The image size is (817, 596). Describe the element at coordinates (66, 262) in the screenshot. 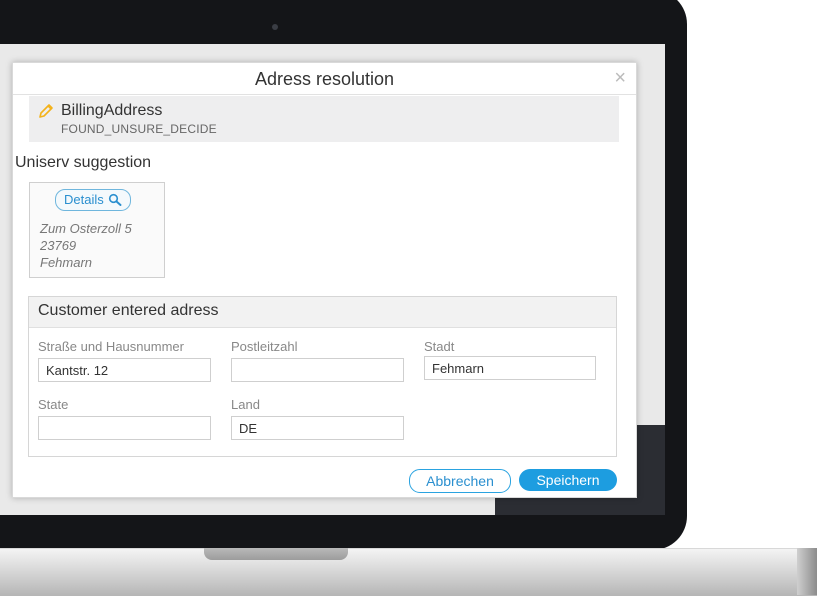

I see `suggestion-city: Fehmarn` at that location.